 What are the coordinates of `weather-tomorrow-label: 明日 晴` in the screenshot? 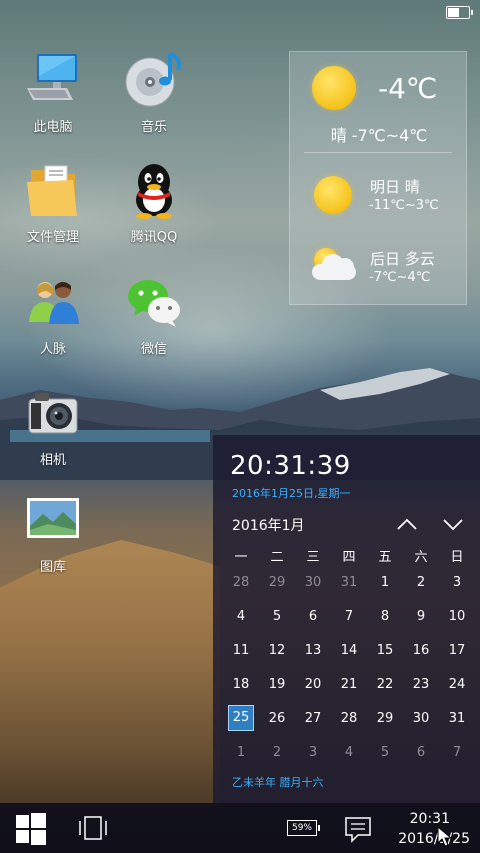 It's located at (395, 187).